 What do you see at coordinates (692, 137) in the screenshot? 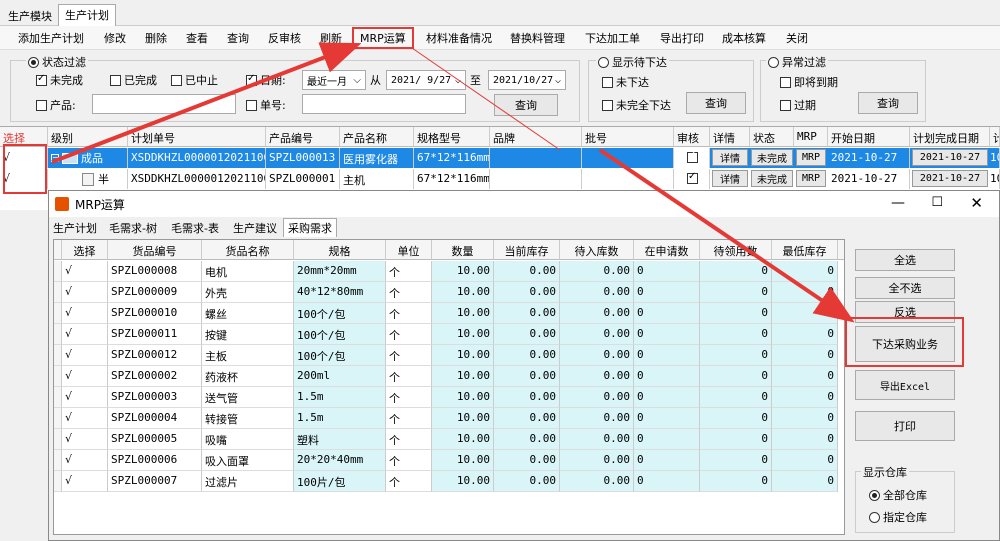
I see `col-audit: 审核` at bounding box center [692, 137].